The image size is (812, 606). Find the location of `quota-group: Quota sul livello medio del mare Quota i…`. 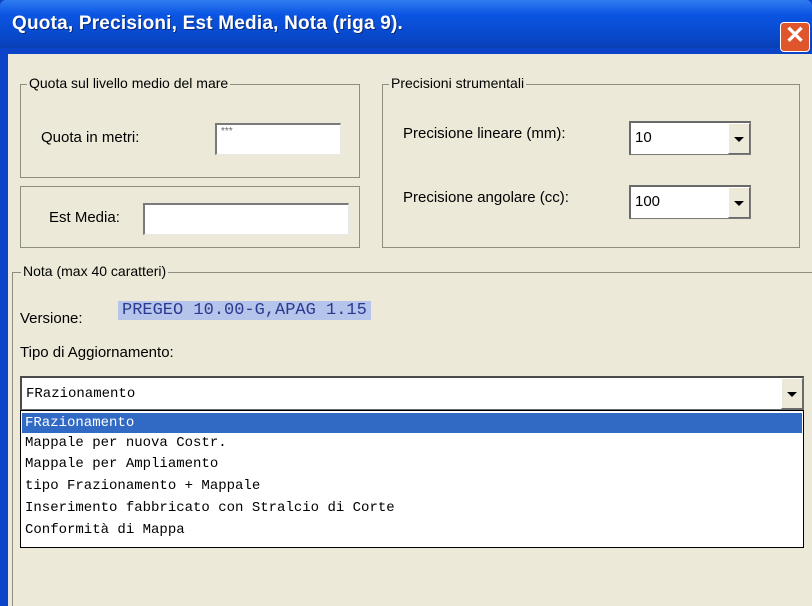

quota-group: Quota sul livello medio del mare Quota i… is located at coordinates (190, 126).